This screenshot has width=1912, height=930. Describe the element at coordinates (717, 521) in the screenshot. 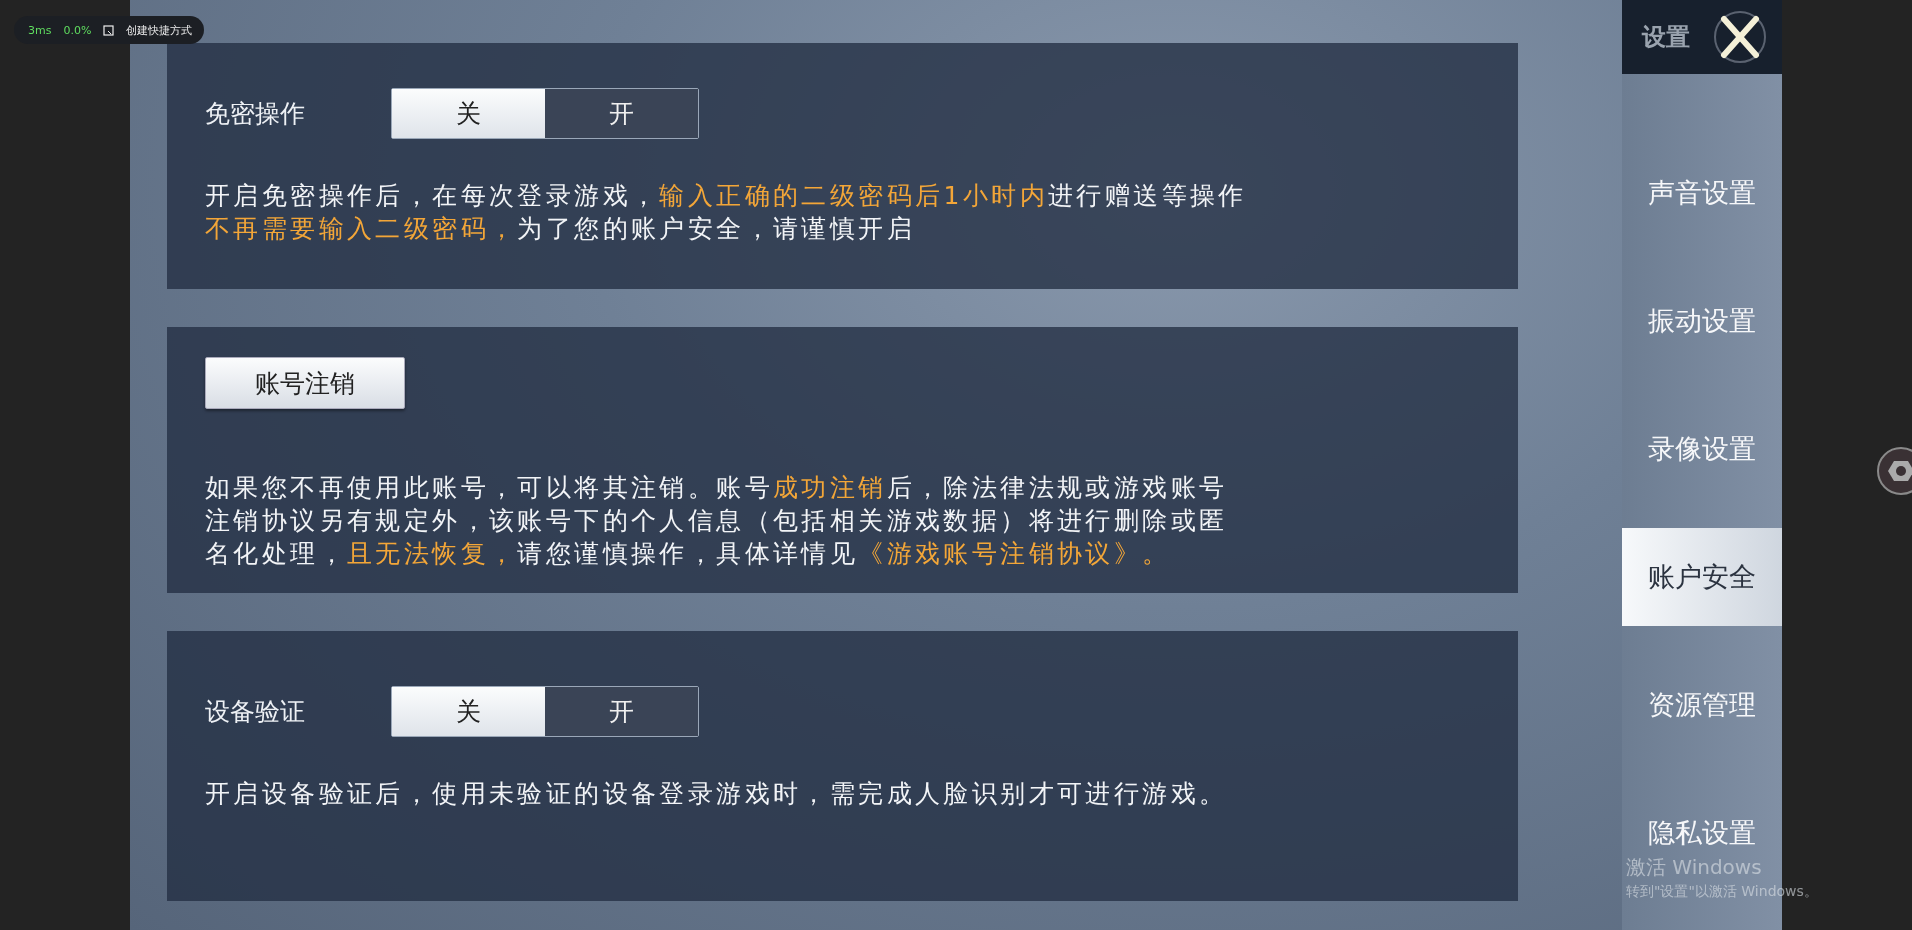

I see `description-text: 如果您不再使用此账号，可以将其注销。账号成功注销 后，除法律法规或游戏账号注销协议另有规定外，该账号下的个人信息（包括相关游戏数据）将进行删除或匿名化处理，且无法恢复，请您谨慎操作，具体详情见《游戏账号注销协议》。` at that location.